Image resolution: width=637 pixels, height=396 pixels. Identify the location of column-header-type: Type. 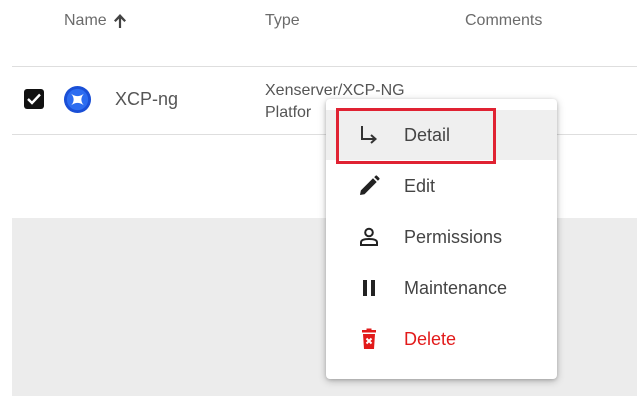
(282, 21).